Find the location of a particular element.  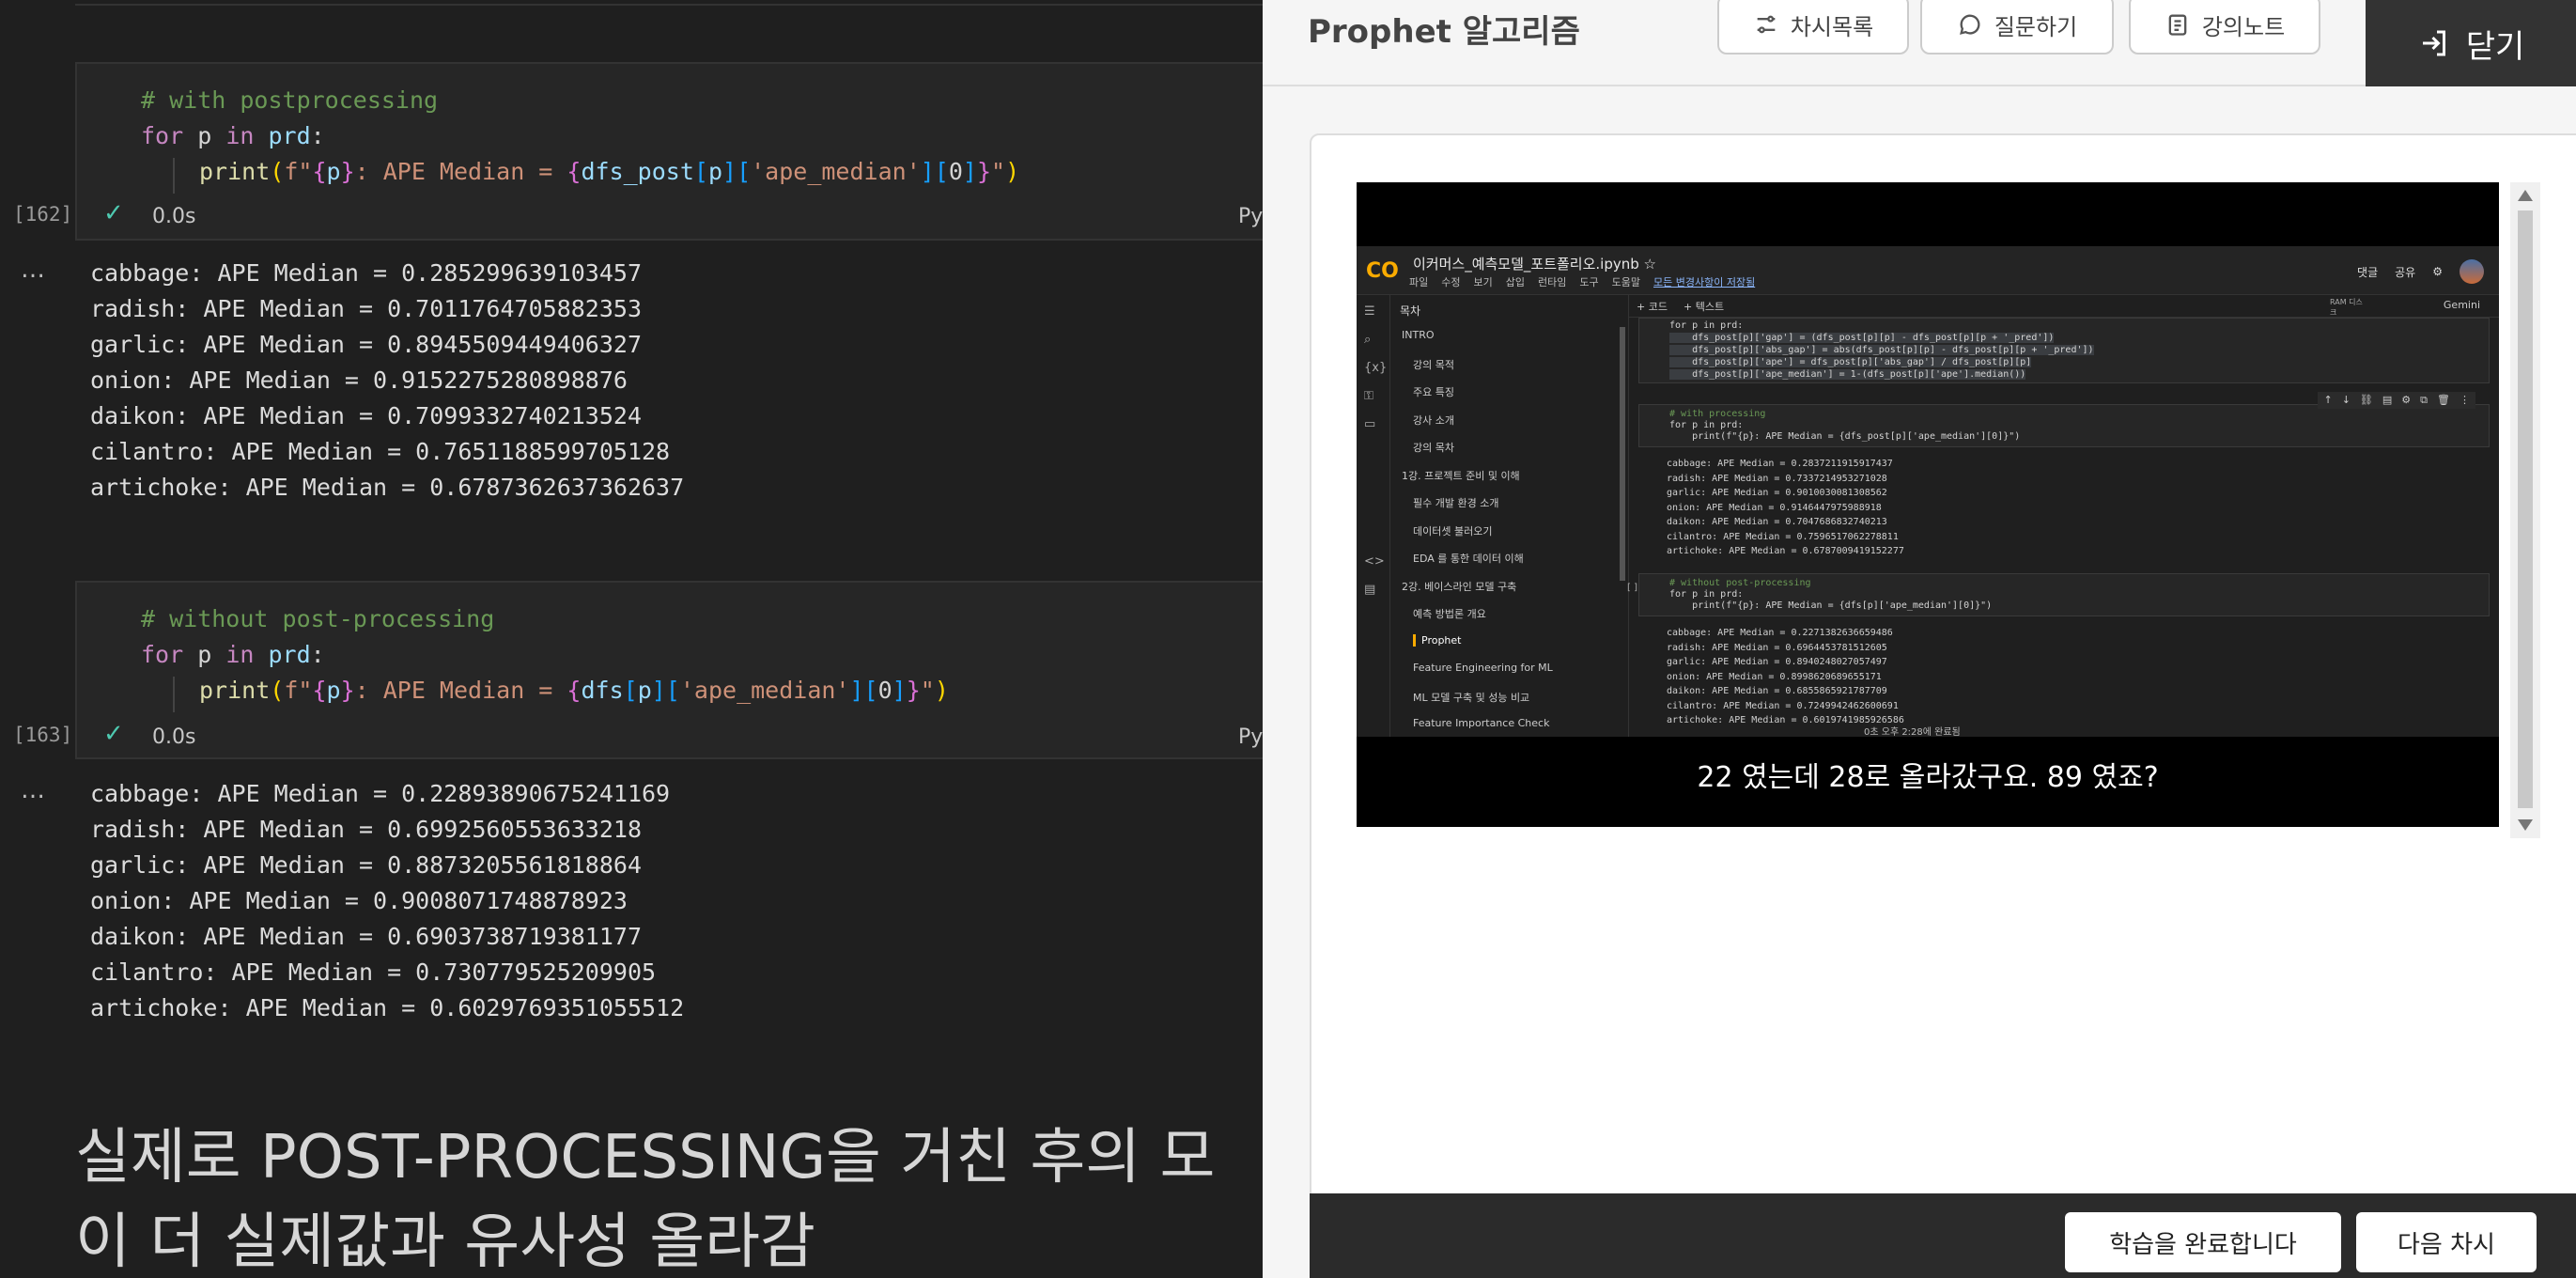

video-scrollbar is located at coordinates (2525, 510).